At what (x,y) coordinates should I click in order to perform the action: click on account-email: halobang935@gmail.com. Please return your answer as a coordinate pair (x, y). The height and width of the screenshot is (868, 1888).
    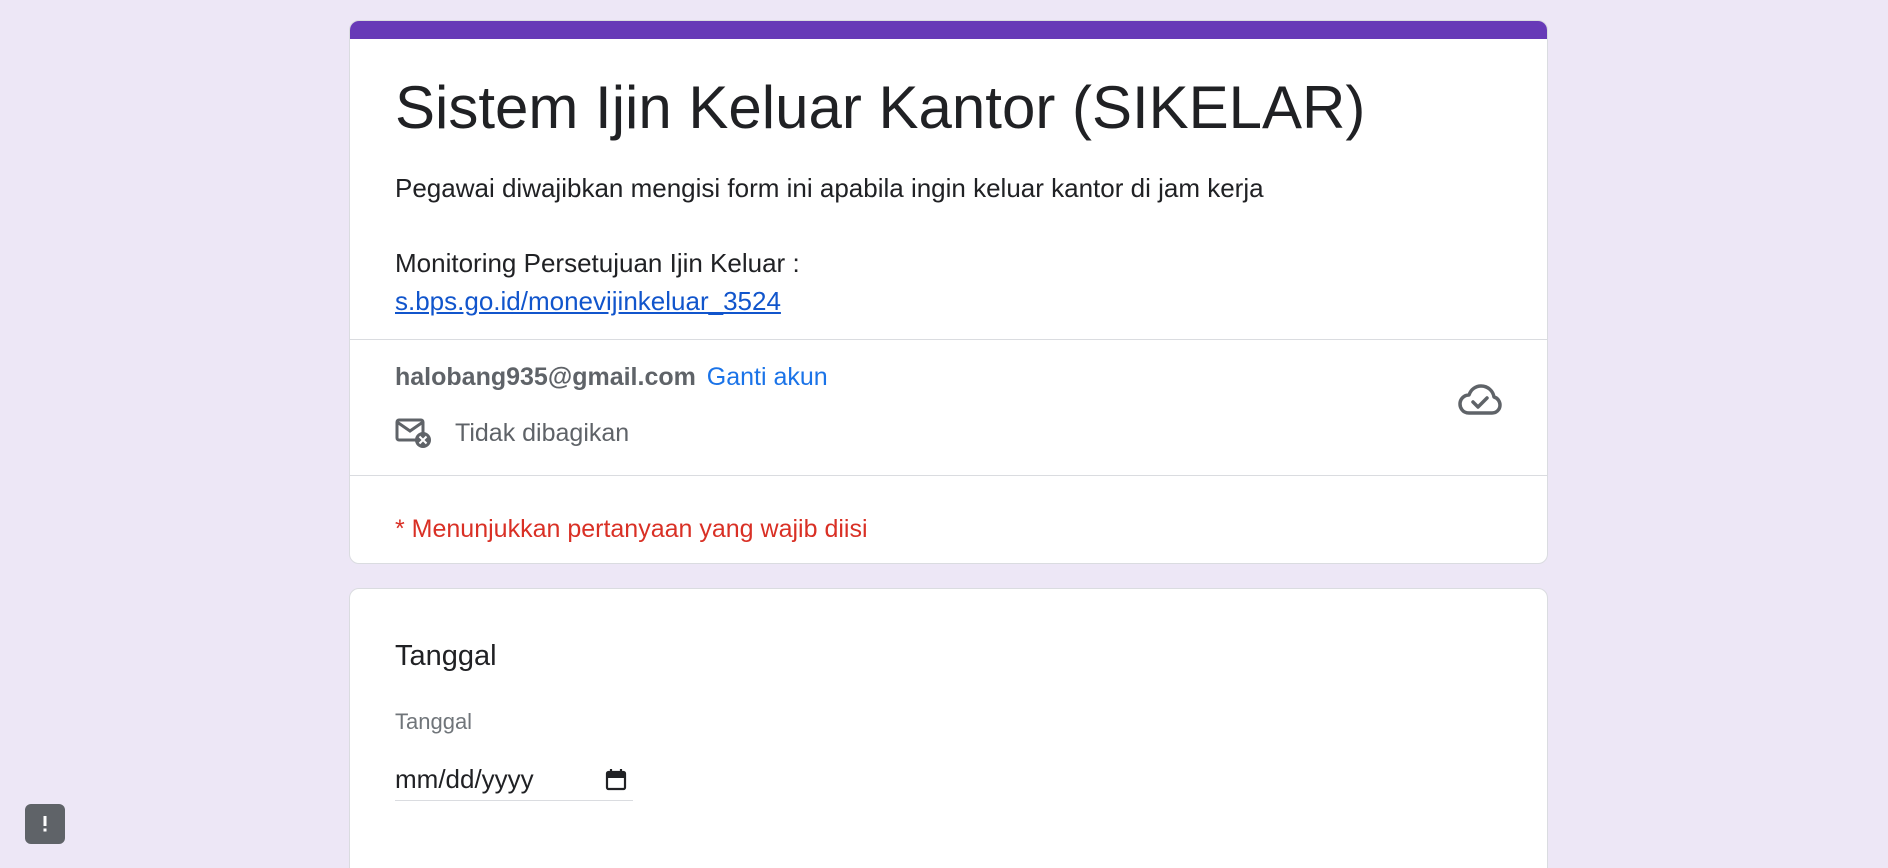
    Looking at the image, I should click on (545, 377).